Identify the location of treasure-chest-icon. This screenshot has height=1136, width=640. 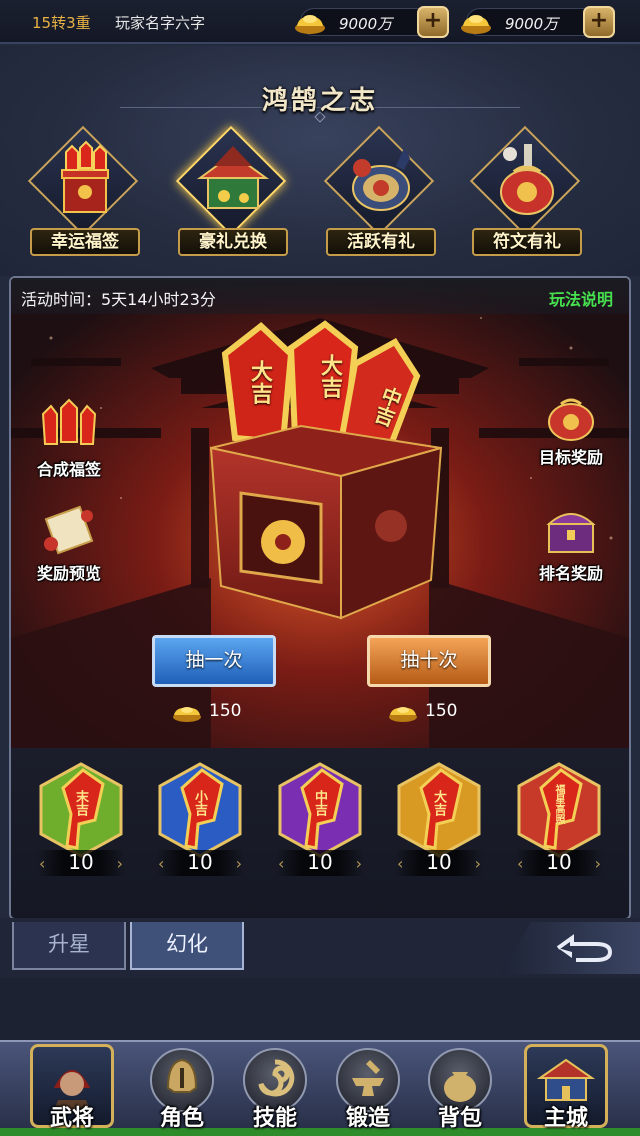
(571, 533).